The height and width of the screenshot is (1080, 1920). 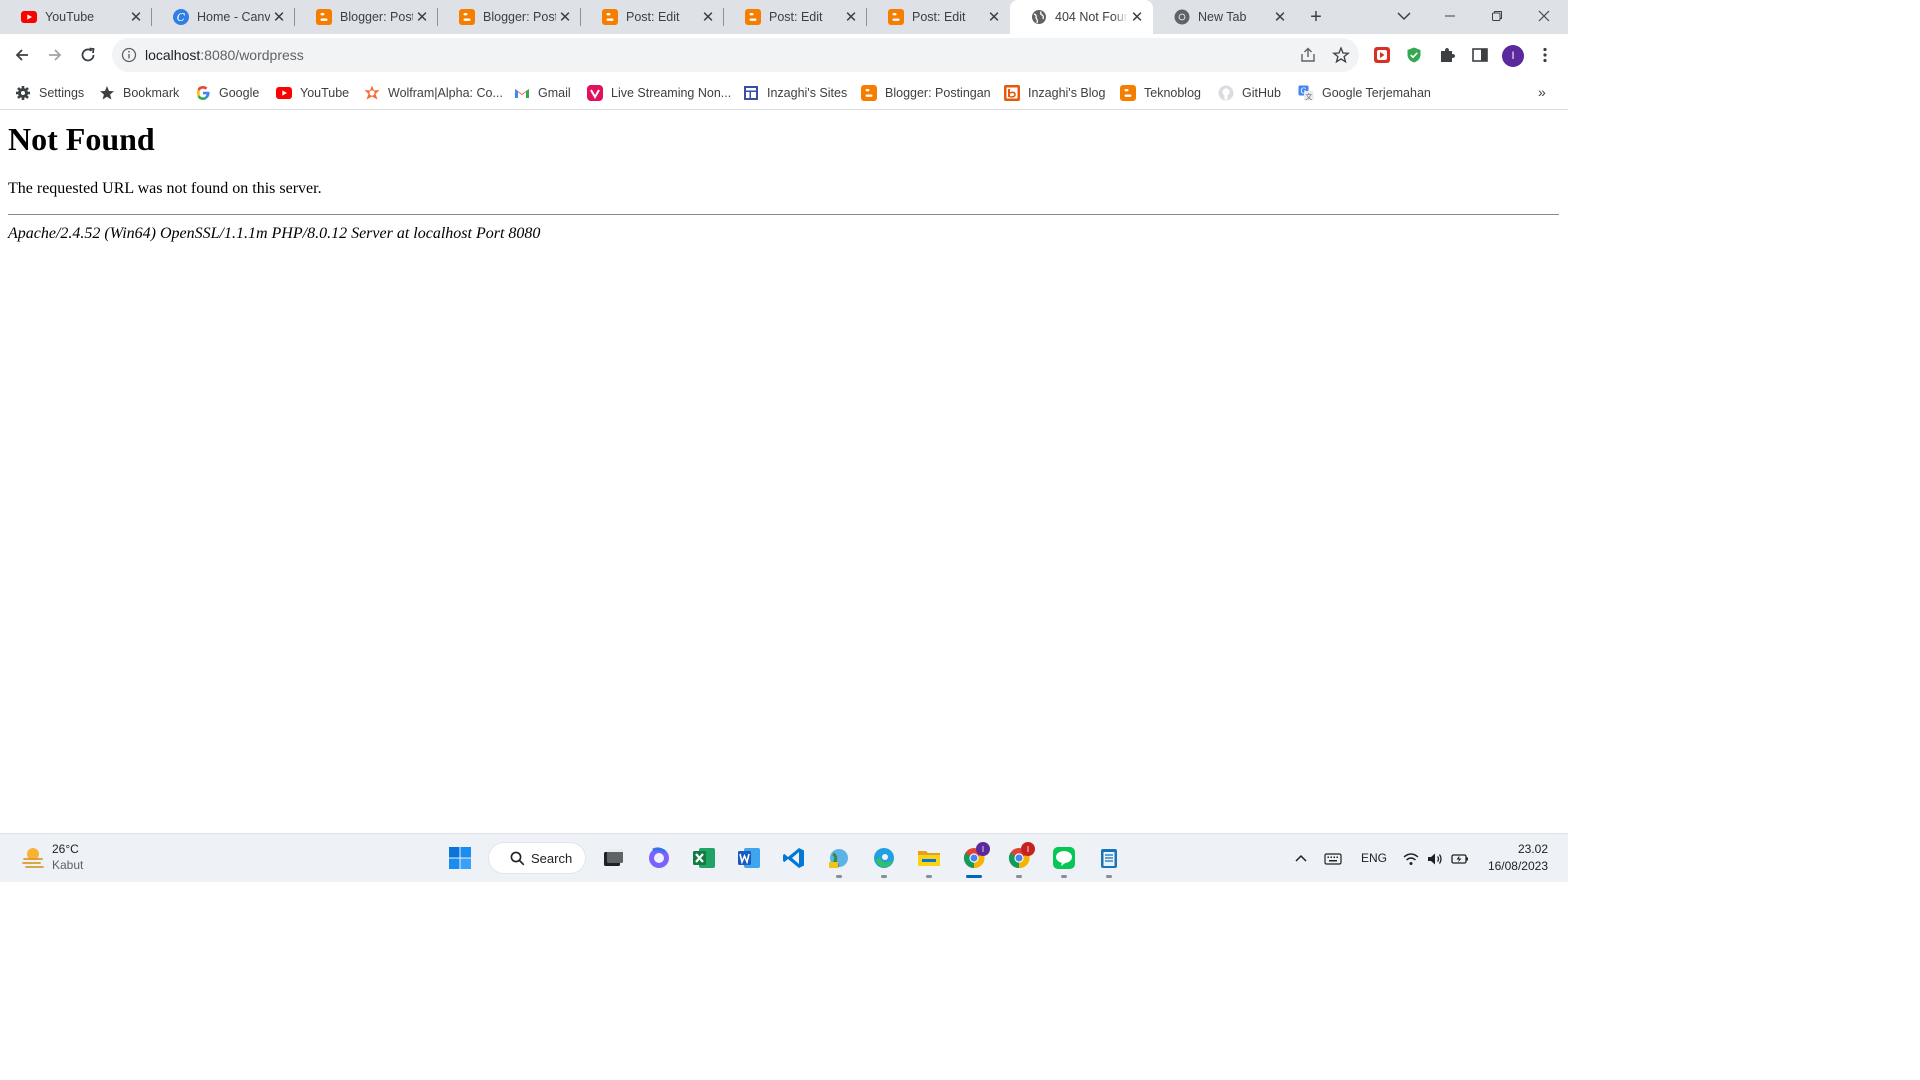 What do you see at coordinates (22, 55) in the screenshot?
I see `back-button` at bounding box center [22, 55].